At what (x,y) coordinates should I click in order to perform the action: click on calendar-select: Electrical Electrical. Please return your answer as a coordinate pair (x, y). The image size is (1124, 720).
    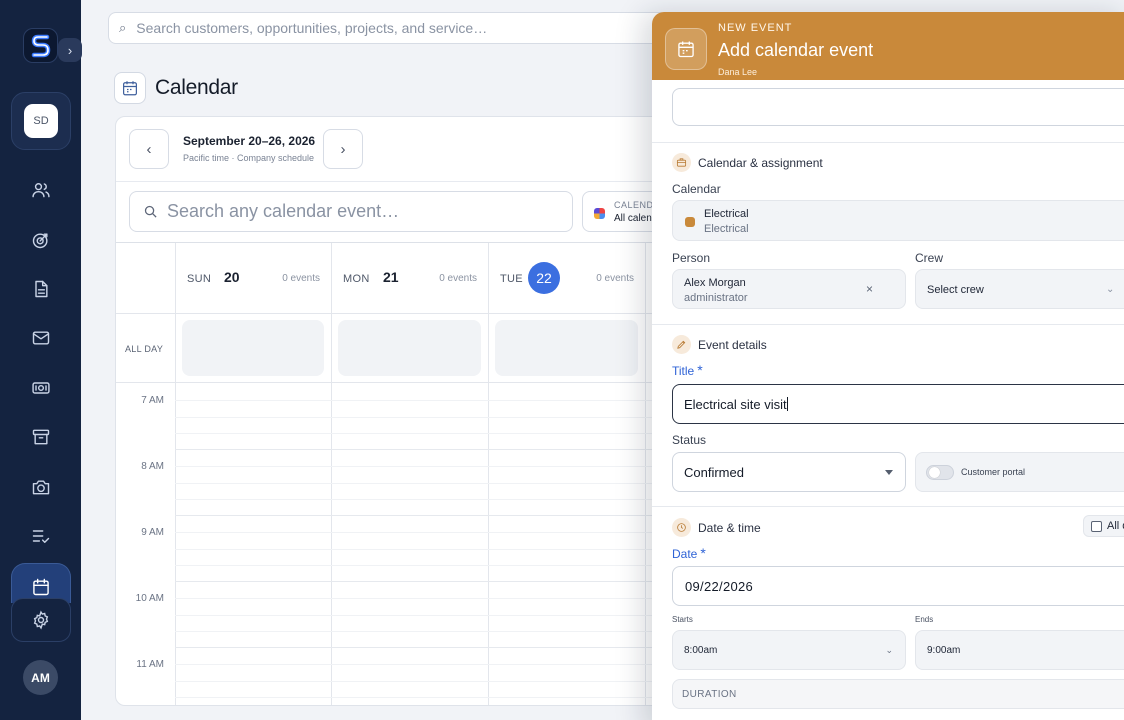
    Looking at the image, I should click on (898, 220).